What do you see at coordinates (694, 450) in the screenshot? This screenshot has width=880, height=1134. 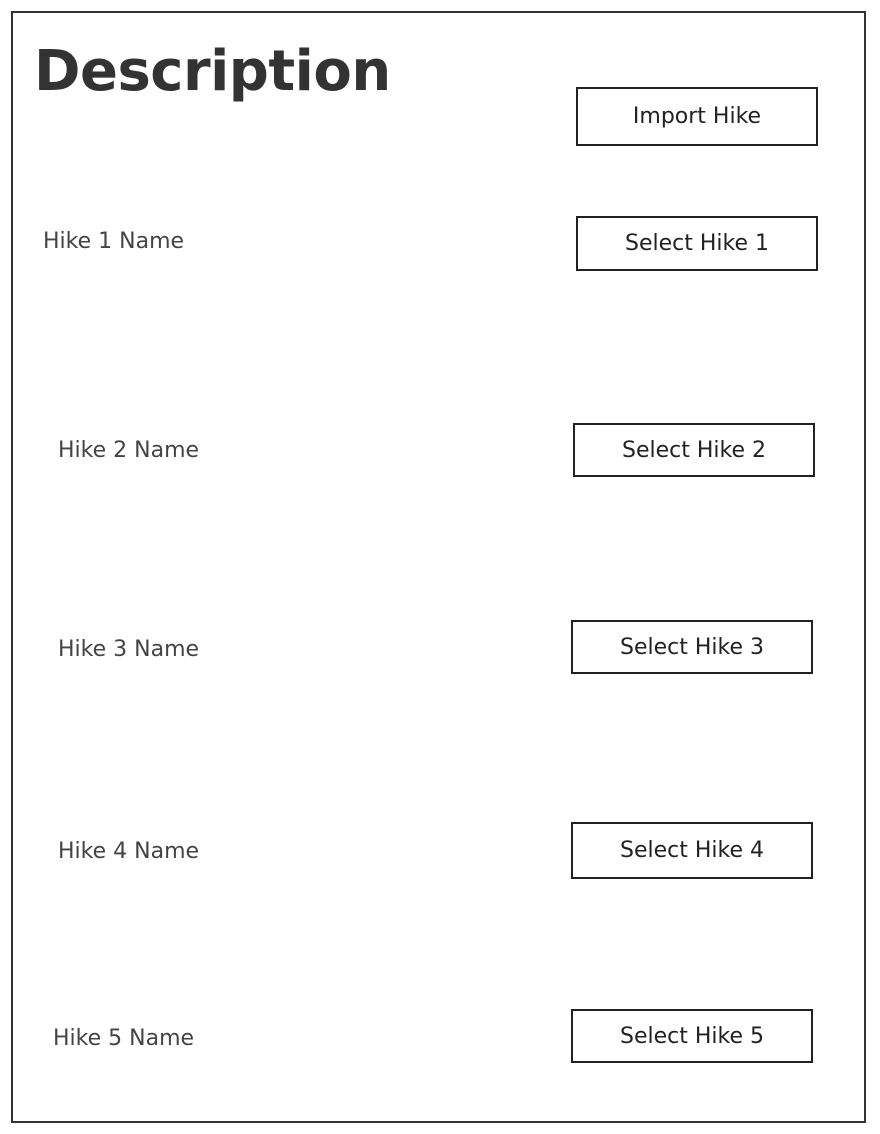 I see `select-hike-2-button: Select Hike 2` at bounding box center [694, 450].